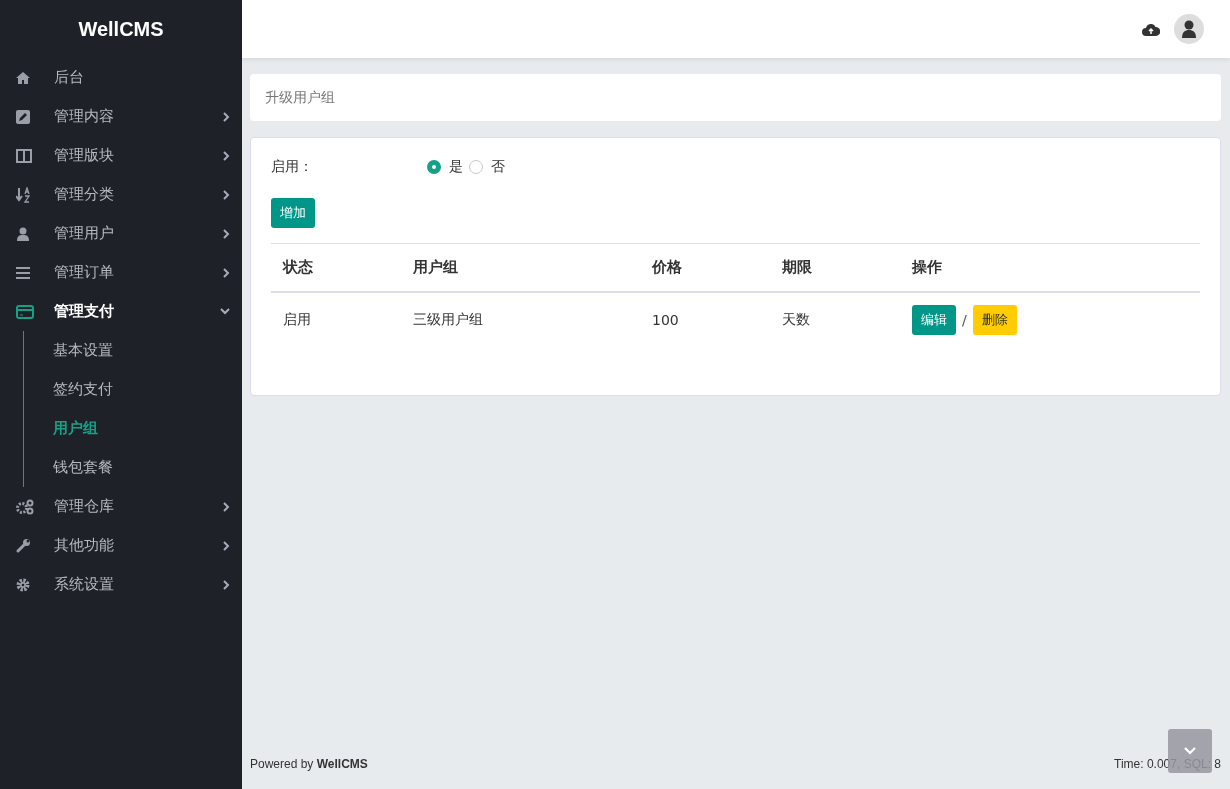 This screenshot has width=1230, height=789. Describe the element at coordinates (23, 545) in the screenshot. I see `wrench-icon` at that location.